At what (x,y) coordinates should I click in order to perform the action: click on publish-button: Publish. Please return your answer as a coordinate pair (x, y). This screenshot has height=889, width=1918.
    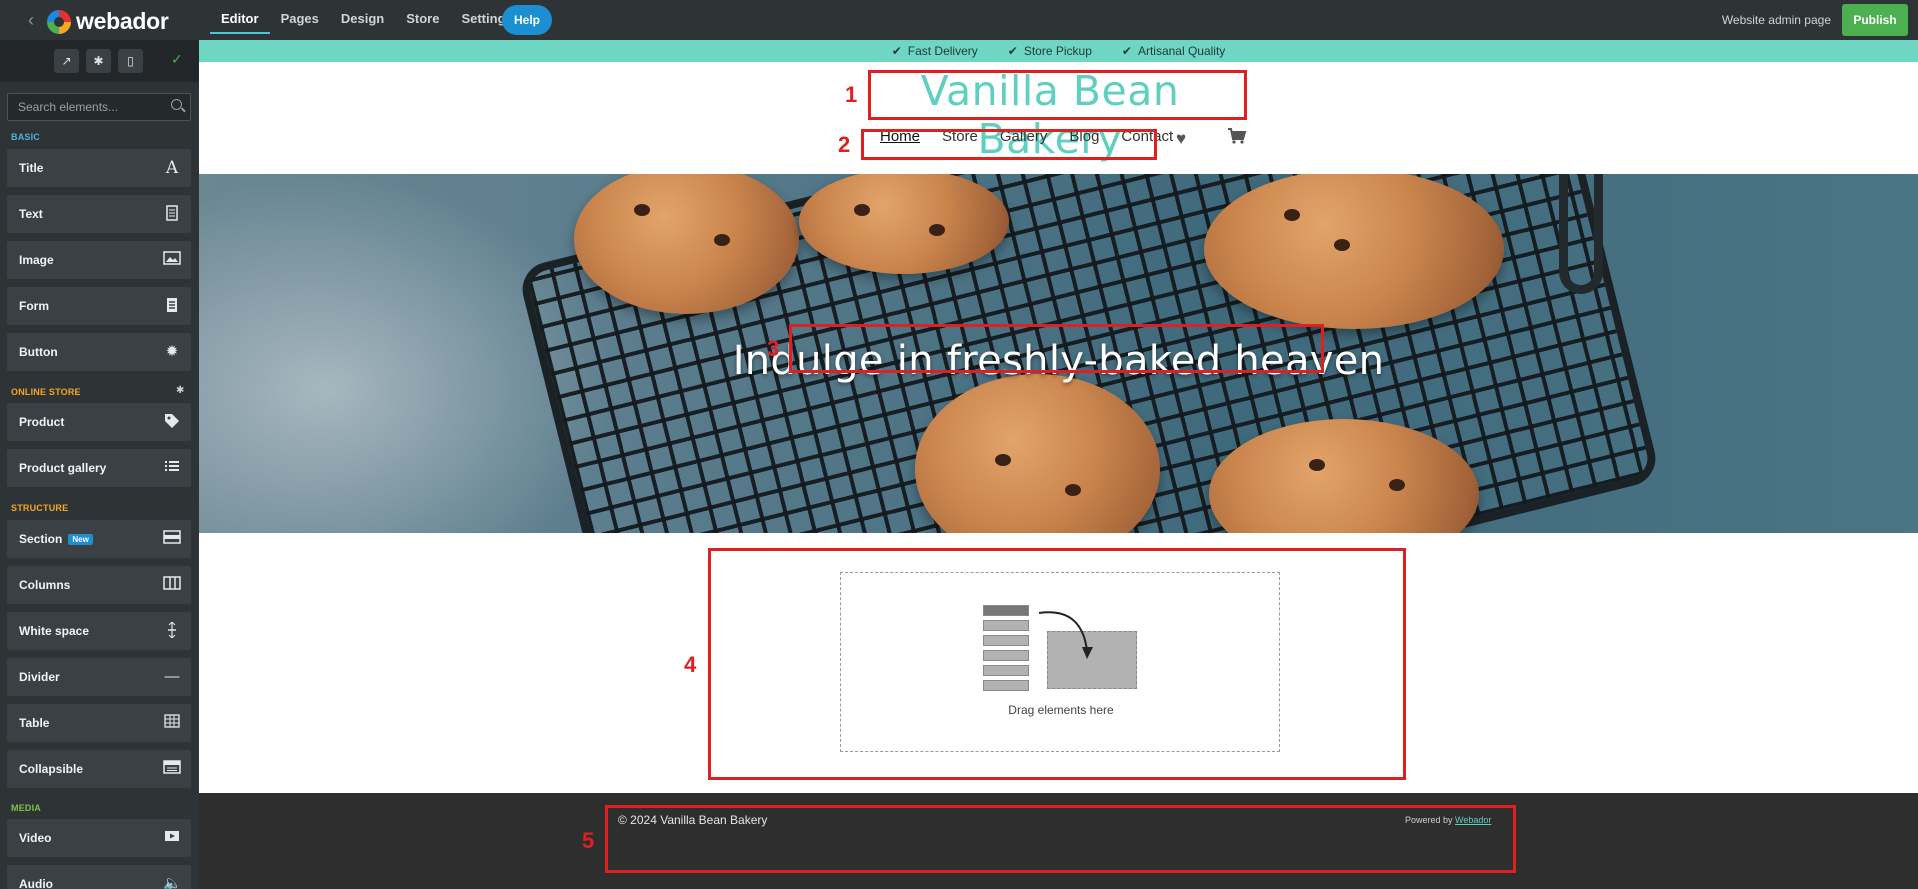
    Looking at the image, I should click on (1875, 20).